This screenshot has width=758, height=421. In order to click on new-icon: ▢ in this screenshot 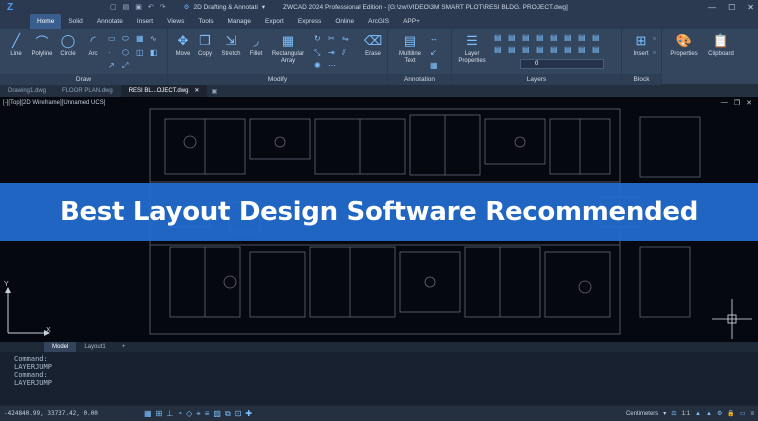, I will do `click(113, 7)`.